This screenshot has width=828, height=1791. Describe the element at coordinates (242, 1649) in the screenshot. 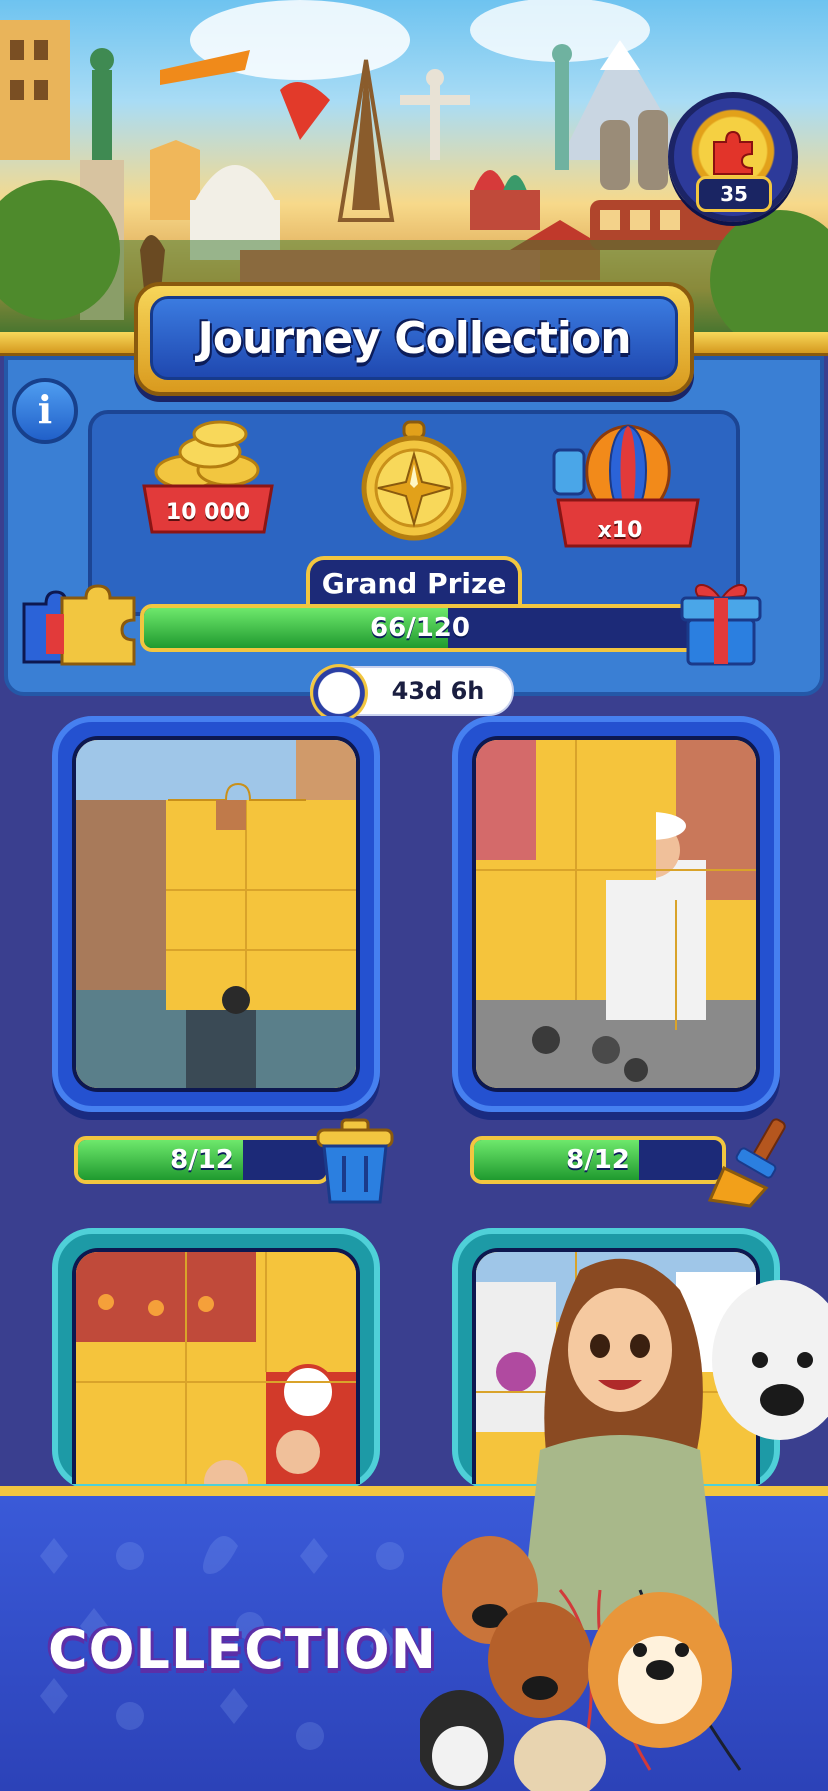

I see `collection-label: COLLECTION` at that location.